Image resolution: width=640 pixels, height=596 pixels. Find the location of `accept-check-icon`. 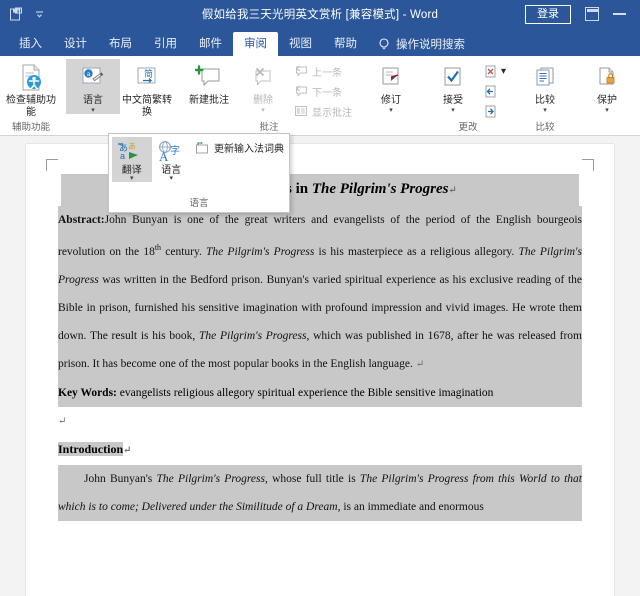

accept-check-icon is located at coordinates (453, 78).